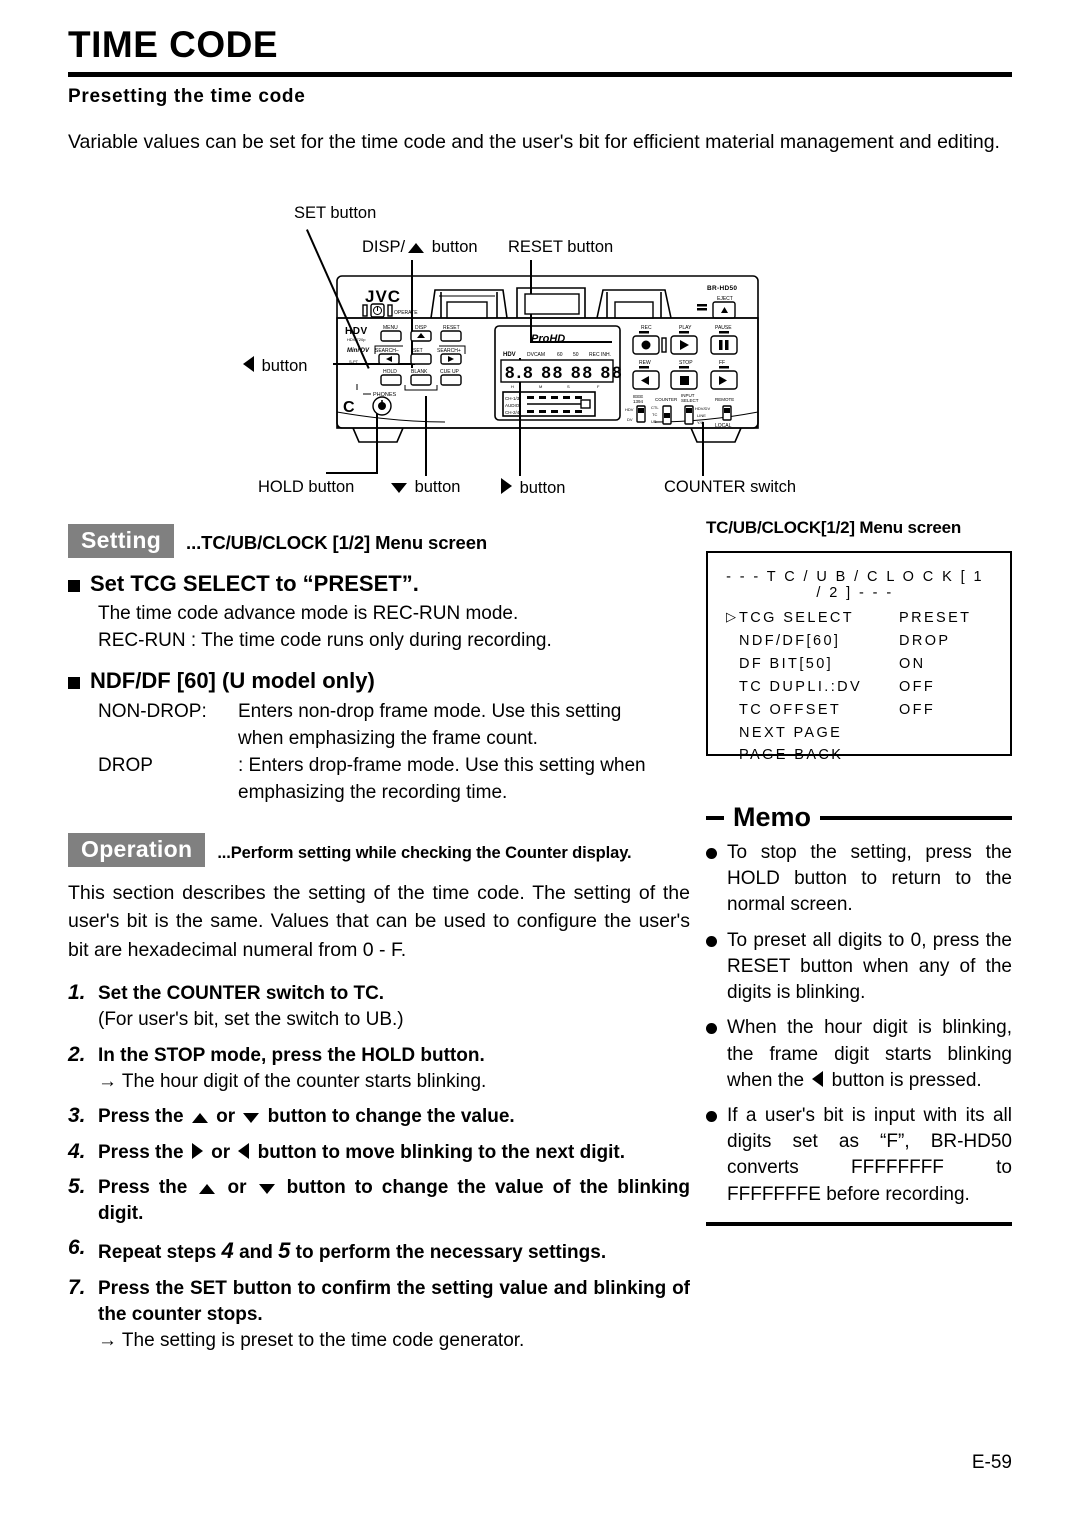 Image resolution: width=1080 pixels, height=1529 pixels. Describe the element at coordinates (600, 355) in the screenshot. I see `svg-text: REC INH.` at that location.